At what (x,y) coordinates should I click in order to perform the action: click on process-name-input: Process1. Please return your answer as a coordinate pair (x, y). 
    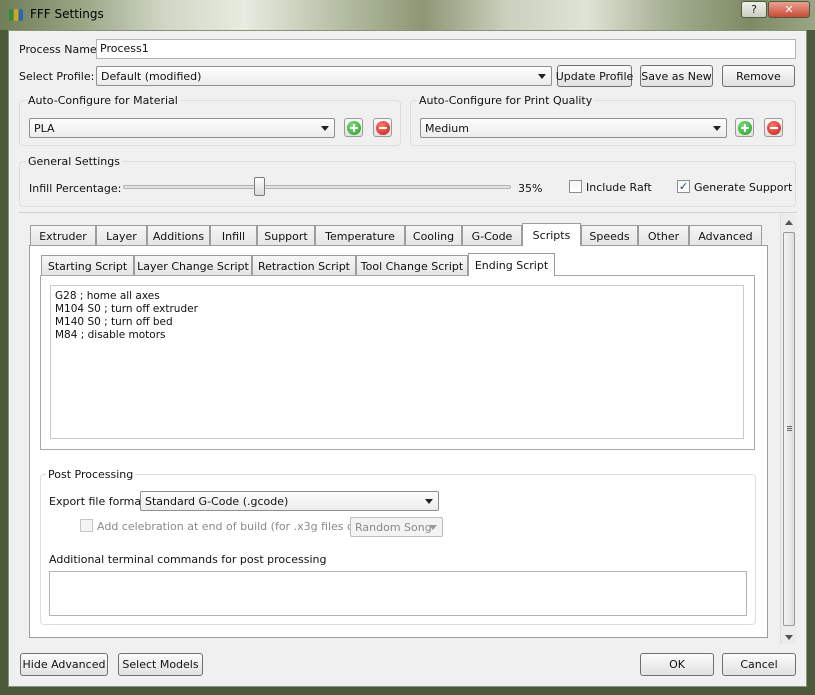
    Looking at the image, I should click on (446, 49).